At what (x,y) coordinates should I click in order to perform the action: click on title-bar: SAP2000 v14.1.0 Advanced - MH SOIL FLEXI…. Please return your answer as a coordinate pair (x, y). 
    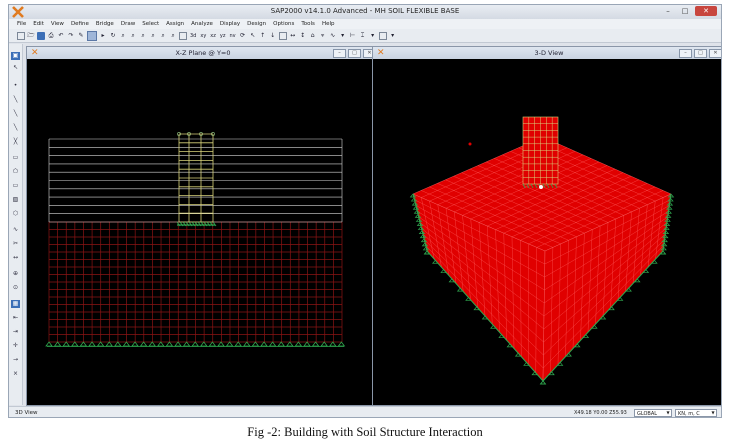
    Looking at the image, I should click on (365, 12).